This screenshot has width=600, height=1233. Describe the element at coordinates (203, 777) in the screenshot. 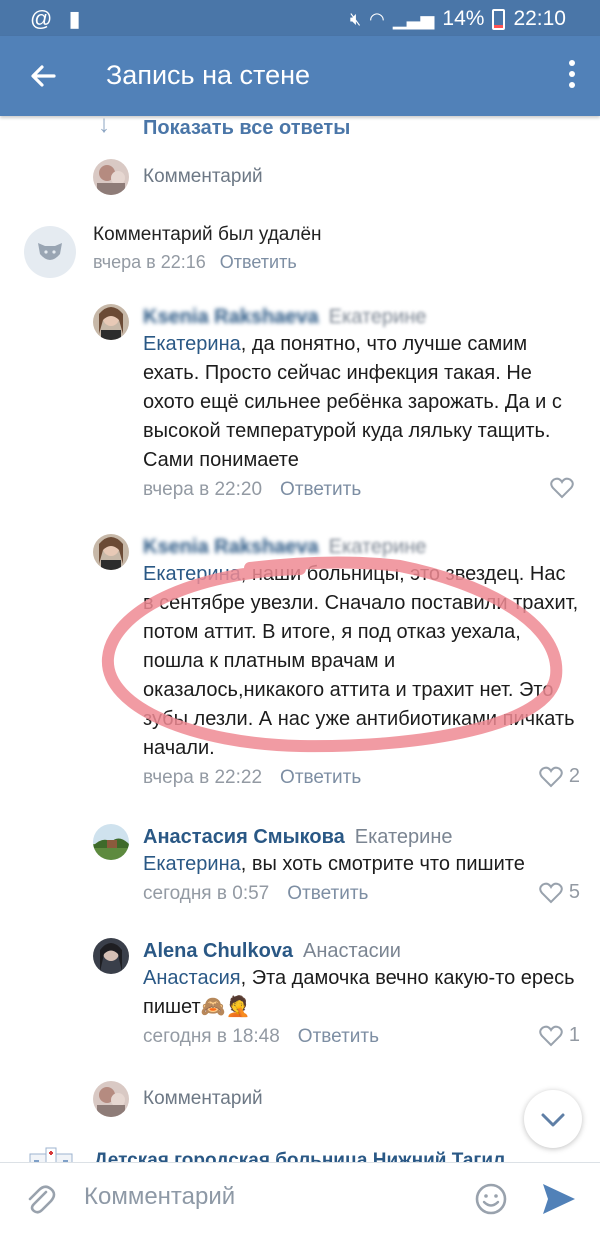

I see `comment-time: вчера в 22:22` at that location.